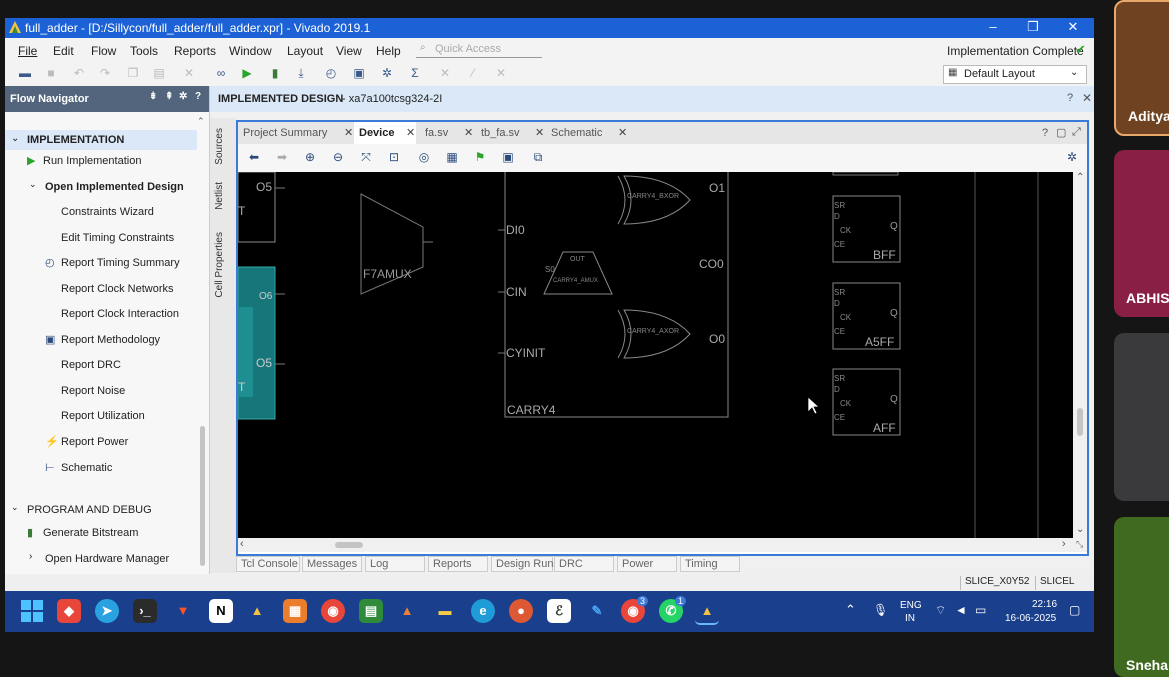  I want to click on delete-icon: ✕, so click(189, 73).